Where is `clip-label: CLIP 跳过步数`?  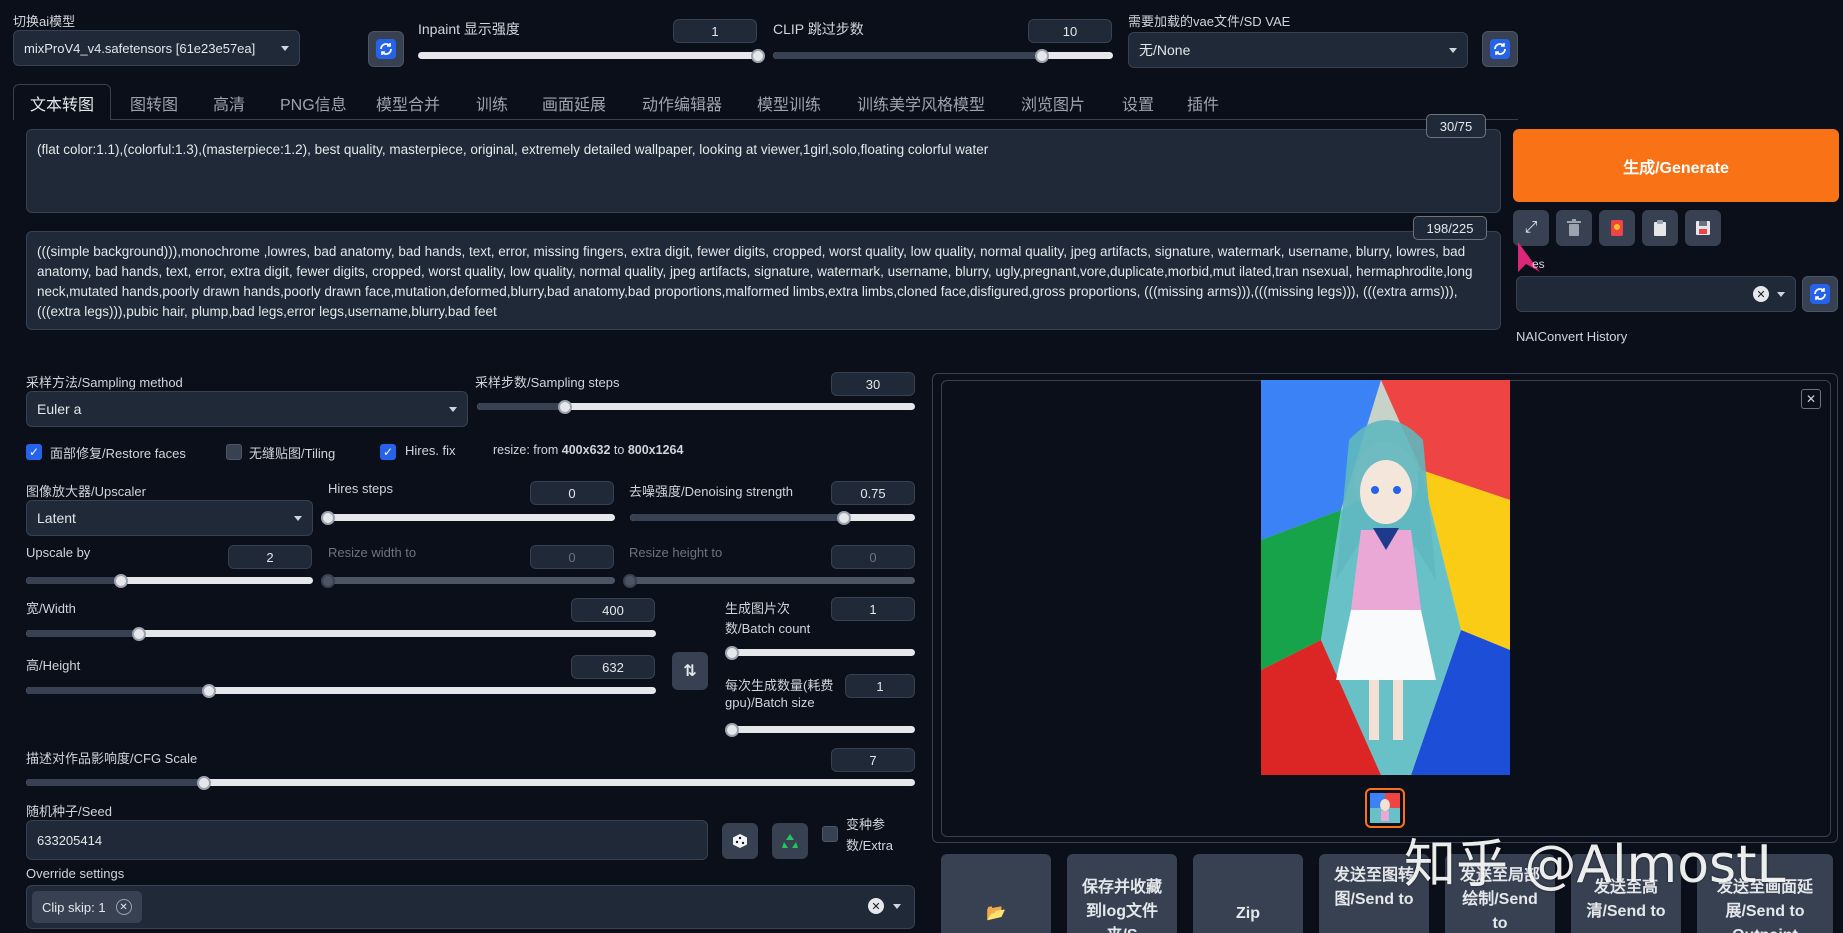 clip-label: CLIP 跳过步数 is located at coordinates (818, 29).